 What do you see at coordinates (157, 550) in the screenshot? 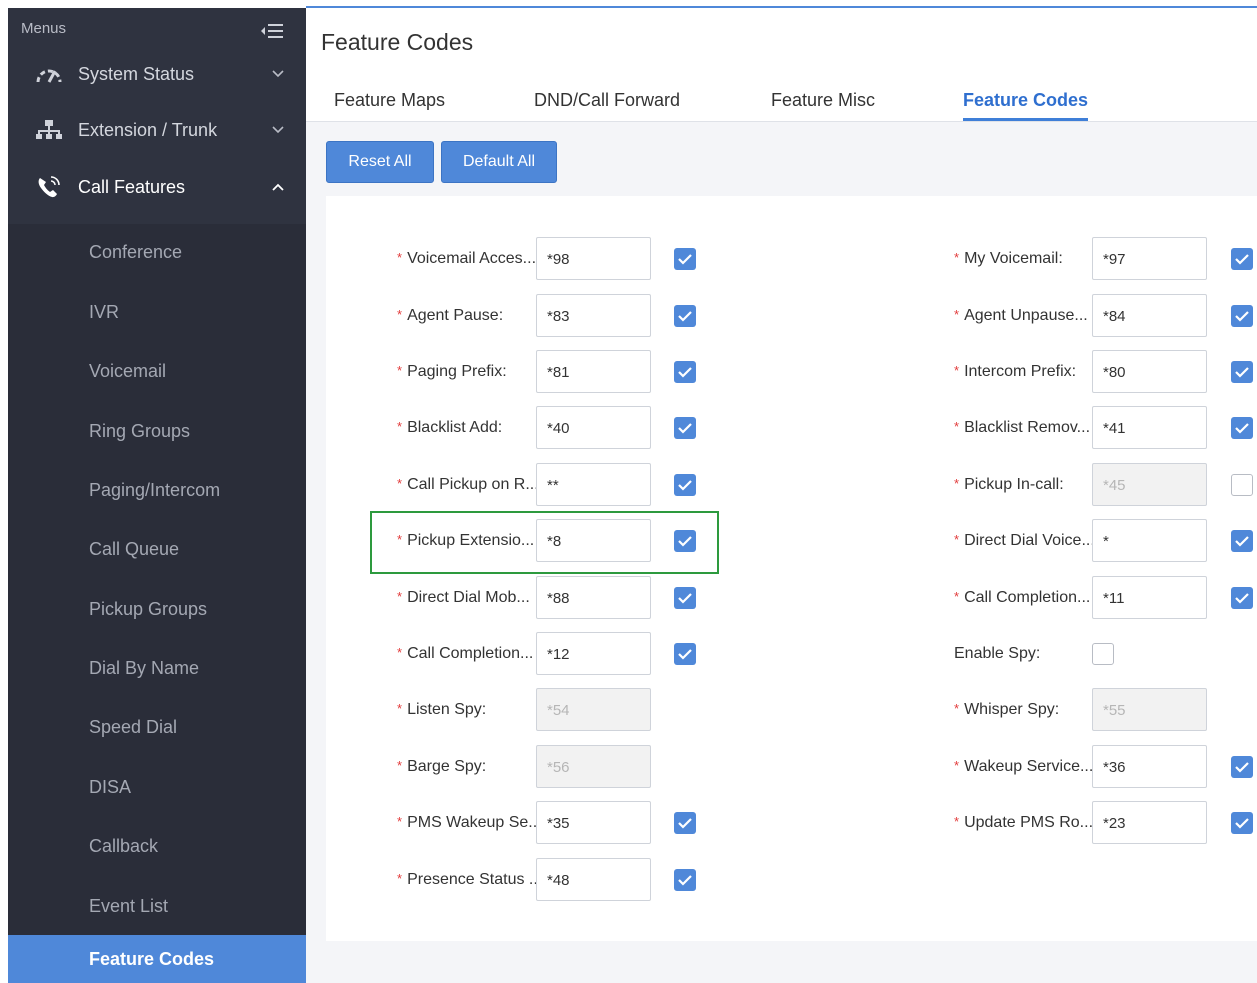
I see `sidebar-item-call-queue: Call Queue` at bounding box center [157, 550].